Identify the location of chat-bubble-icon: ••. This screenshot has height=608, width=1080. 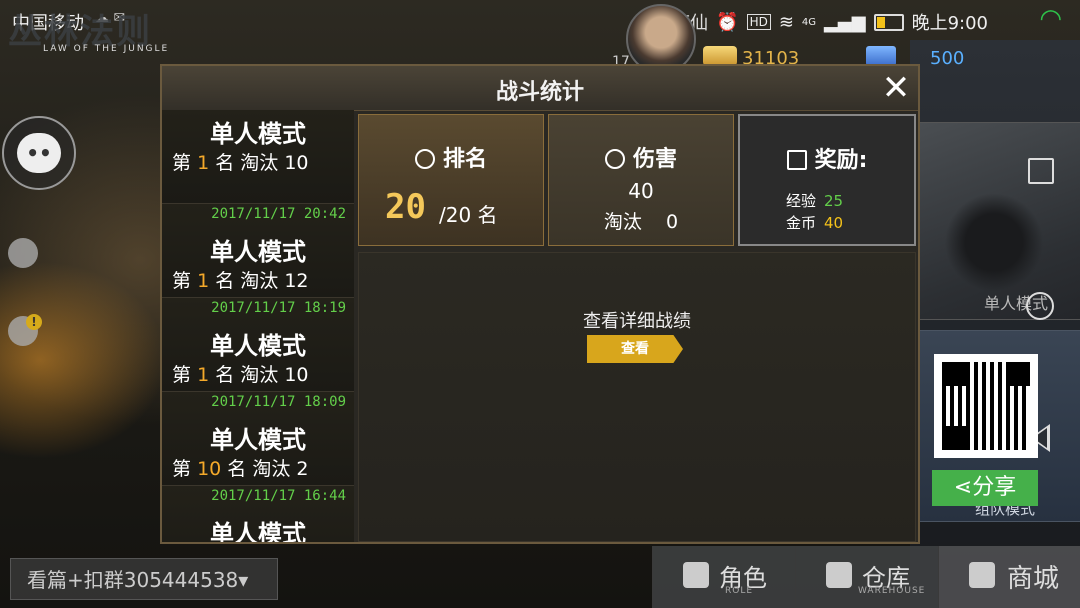
(39, 153).